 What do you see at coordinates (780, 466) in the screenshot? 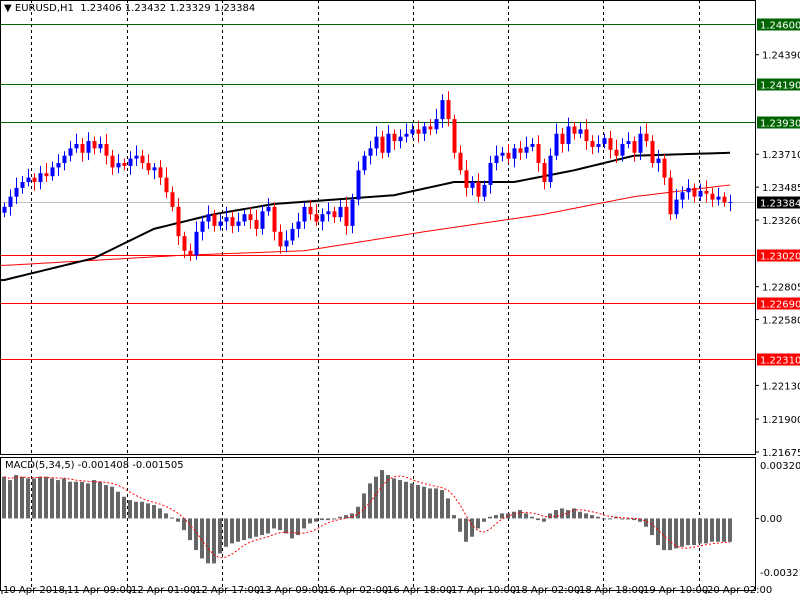
I see `macd-axis-label: 0.003204` at bounding box center [780, 466].